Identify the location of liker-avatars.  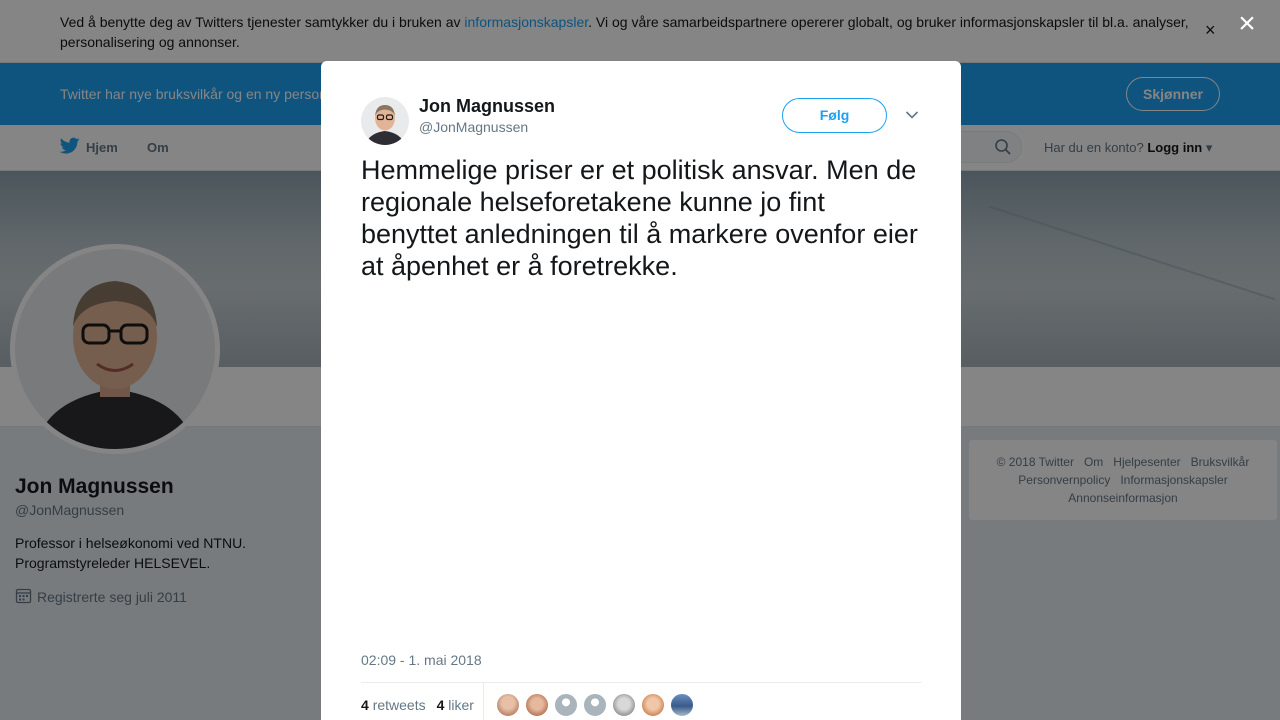
(595, 705).